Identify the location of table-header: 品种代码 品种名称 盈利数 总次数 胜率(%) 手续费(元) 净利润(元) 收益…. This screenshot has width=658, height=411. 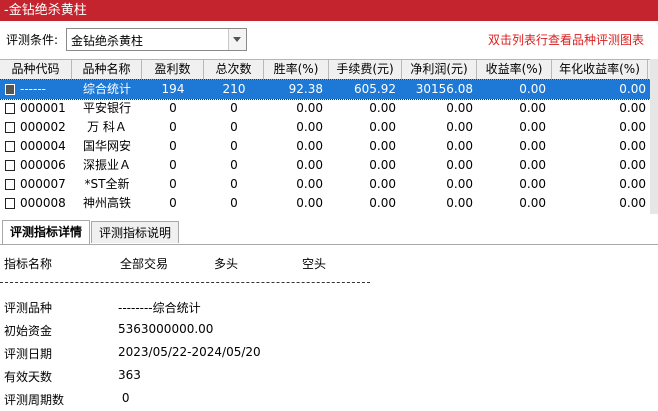
(329, 70).